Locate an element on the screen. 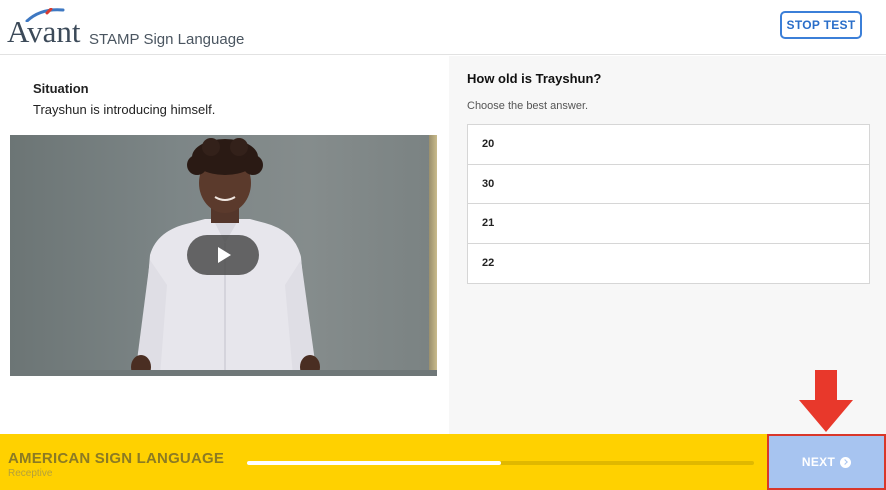  play-button is located at coordinates (223, 255).